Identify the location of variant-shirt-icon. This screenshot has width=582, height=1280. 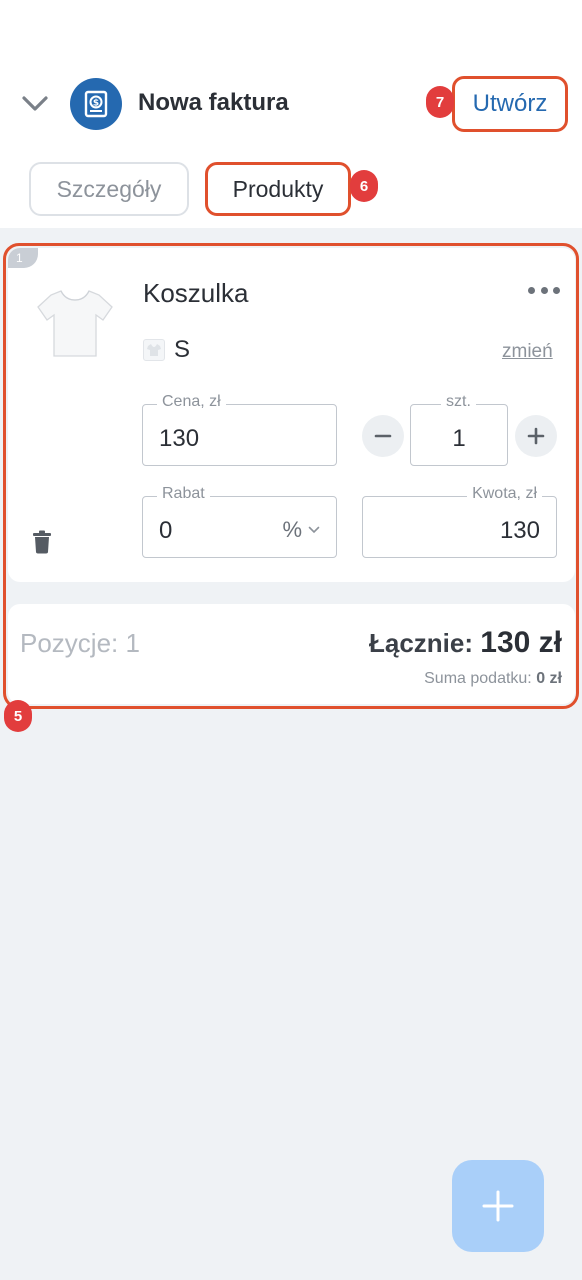
(154, 350).